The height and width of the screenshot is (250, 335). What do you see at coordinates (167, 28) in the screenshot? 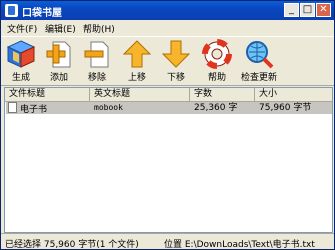
I see `menu-bar: 文件(F) 编辑(E) 帮助(H)` at bounding box center [167, 28].